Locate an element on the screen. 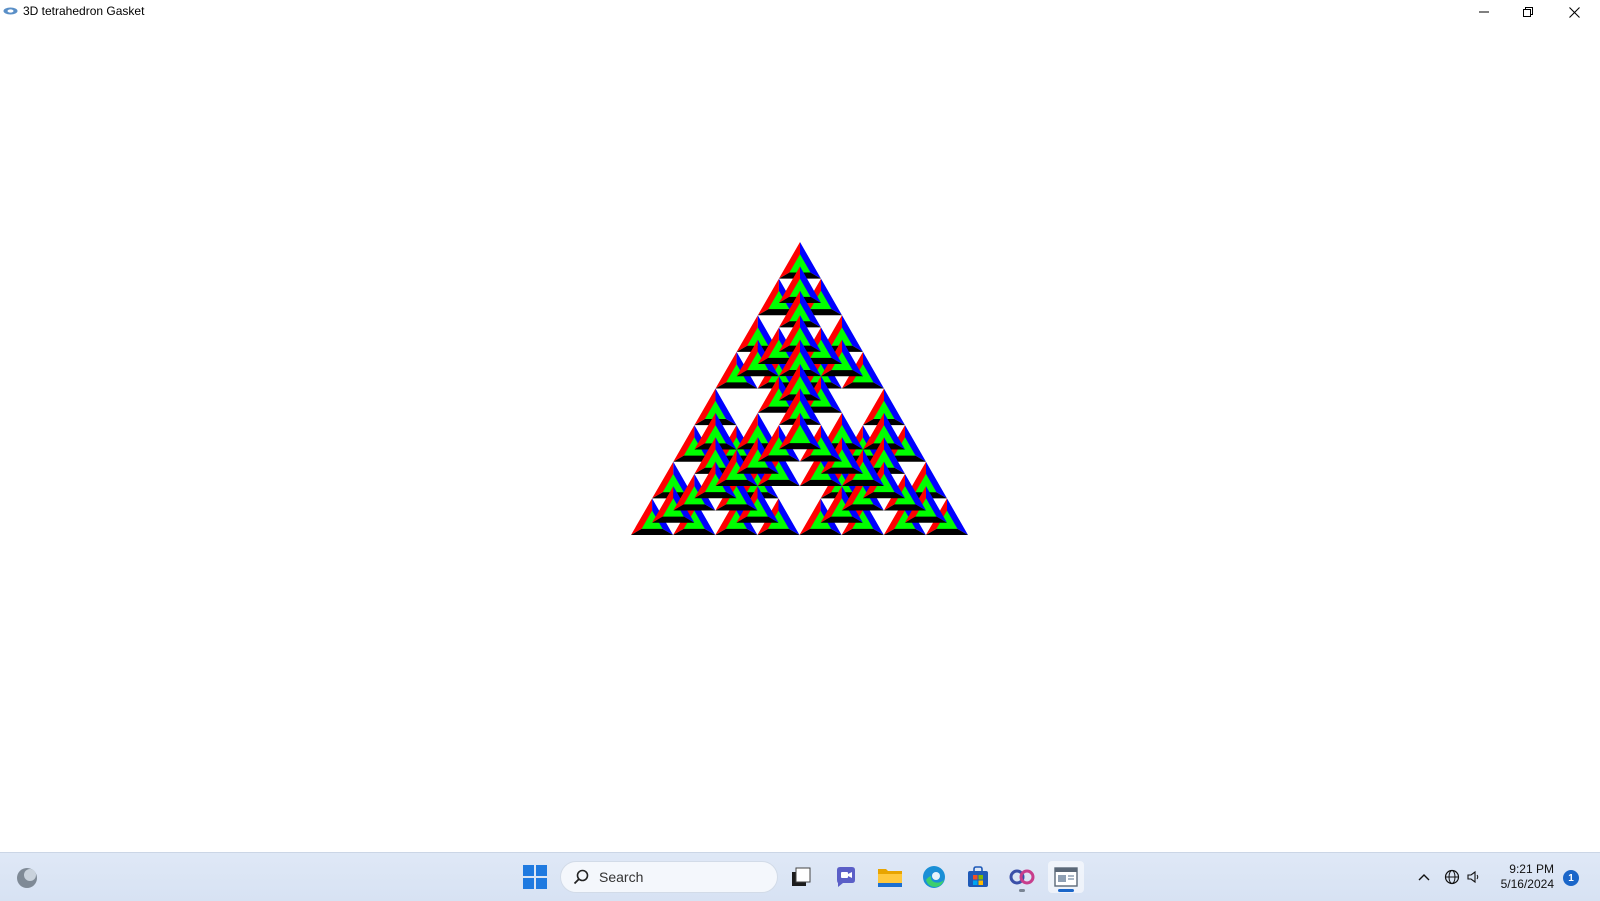 This screenshot has height=901, width=1600. gasket-window-button is located at coordinates (1066, 877).